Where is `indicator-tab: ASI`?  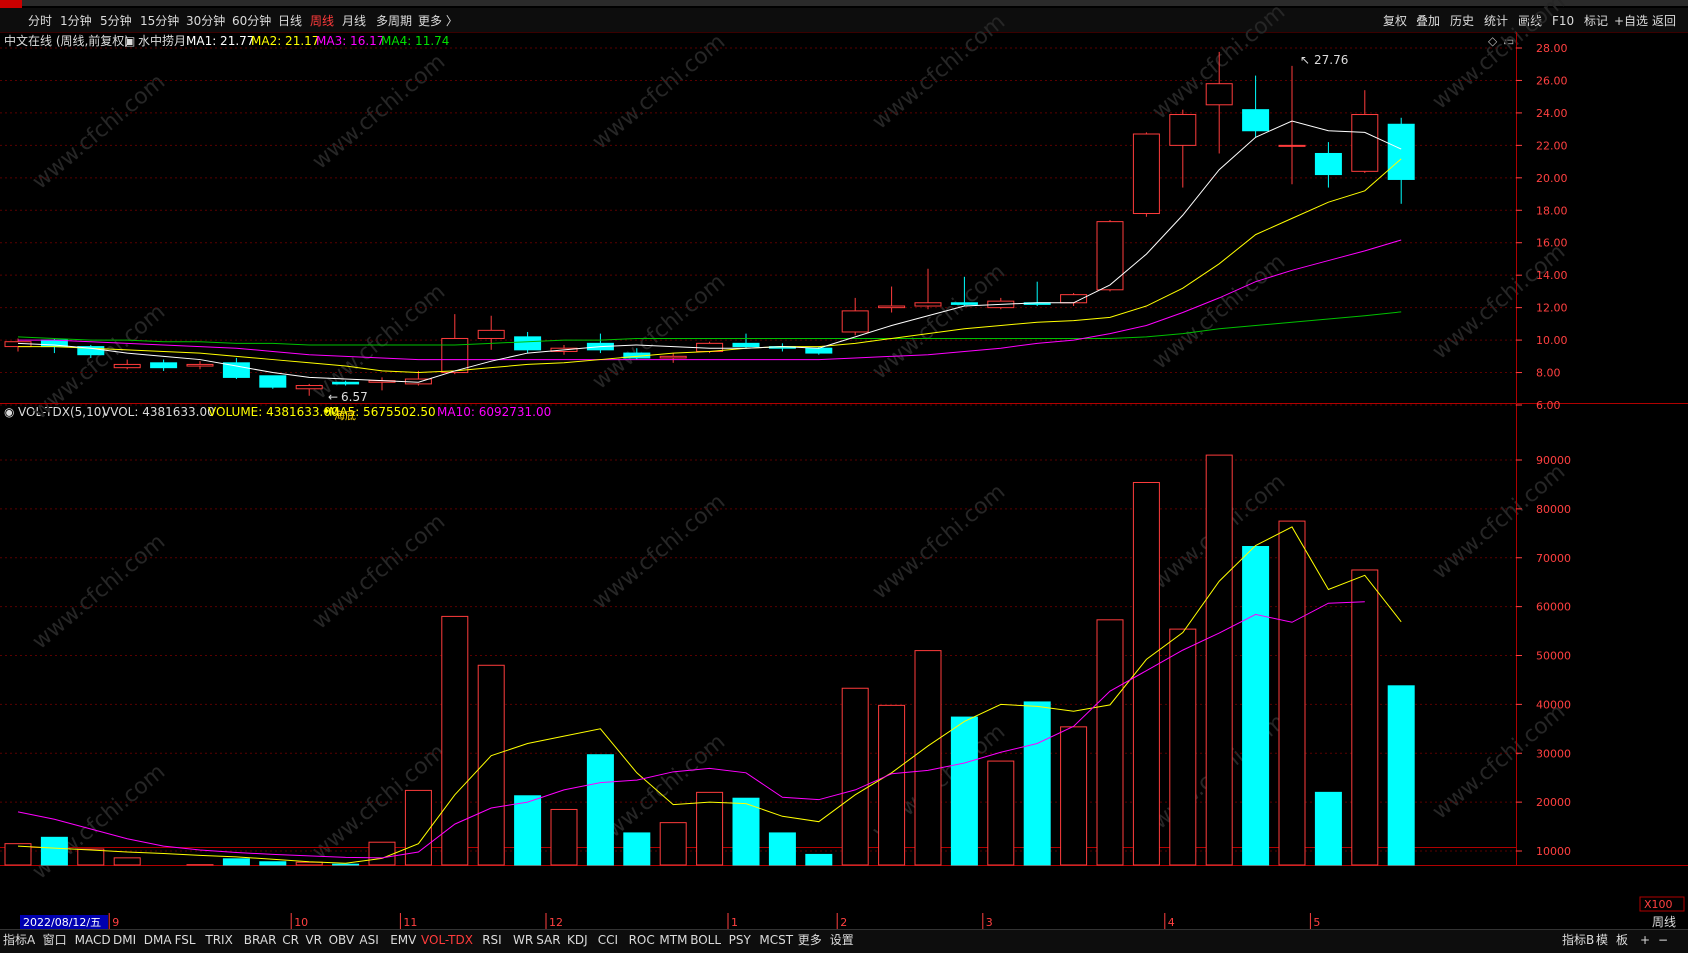
indicator-tab: ASI is located at coordinates (368, 940).